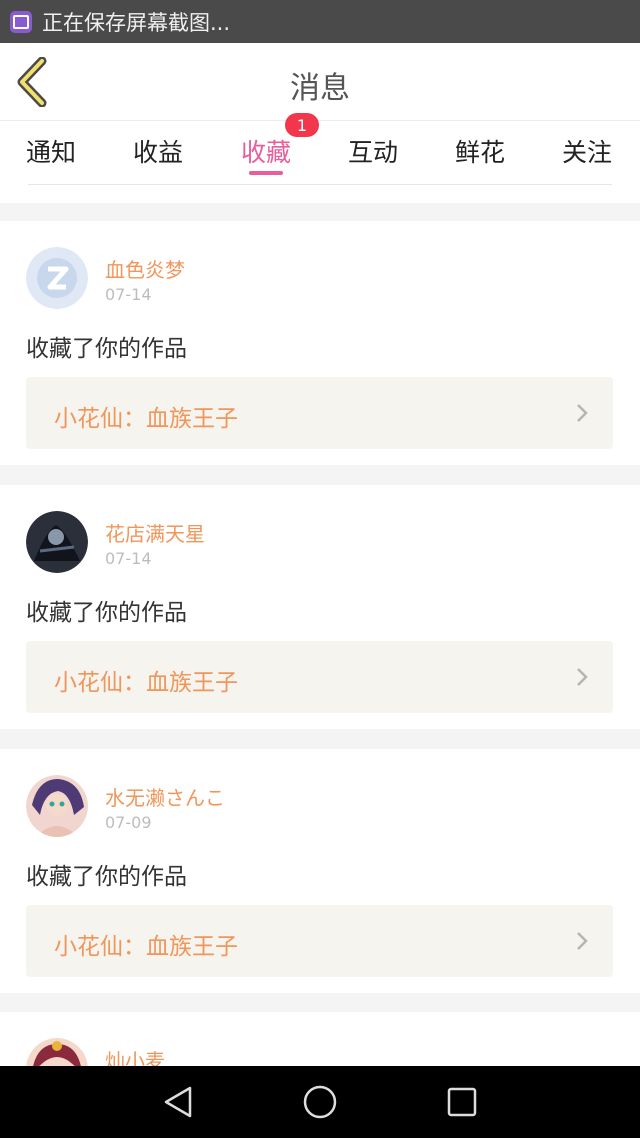 This screenshot has width=640, height=1138. Describe the element at coordinates (480, 151) in the screenshot. I see `tab-flowers: 鲜花` at that location.